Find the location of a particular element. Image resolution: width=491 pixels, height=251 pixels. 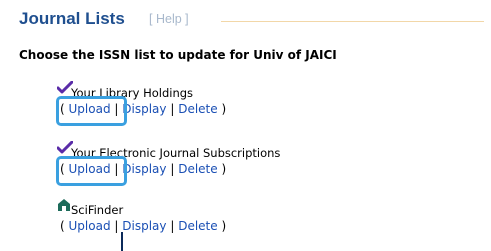

pointer-line is located at coordinates (122, 241).